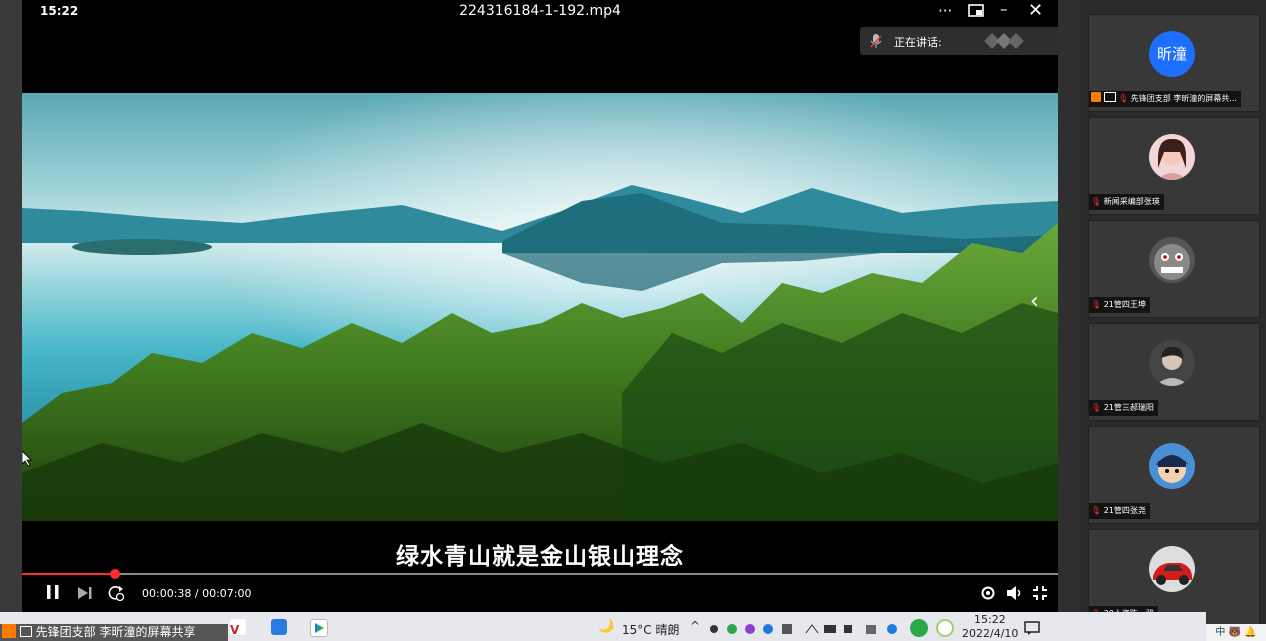  I want to click on minimize-icon: –, so click(1004, 9).